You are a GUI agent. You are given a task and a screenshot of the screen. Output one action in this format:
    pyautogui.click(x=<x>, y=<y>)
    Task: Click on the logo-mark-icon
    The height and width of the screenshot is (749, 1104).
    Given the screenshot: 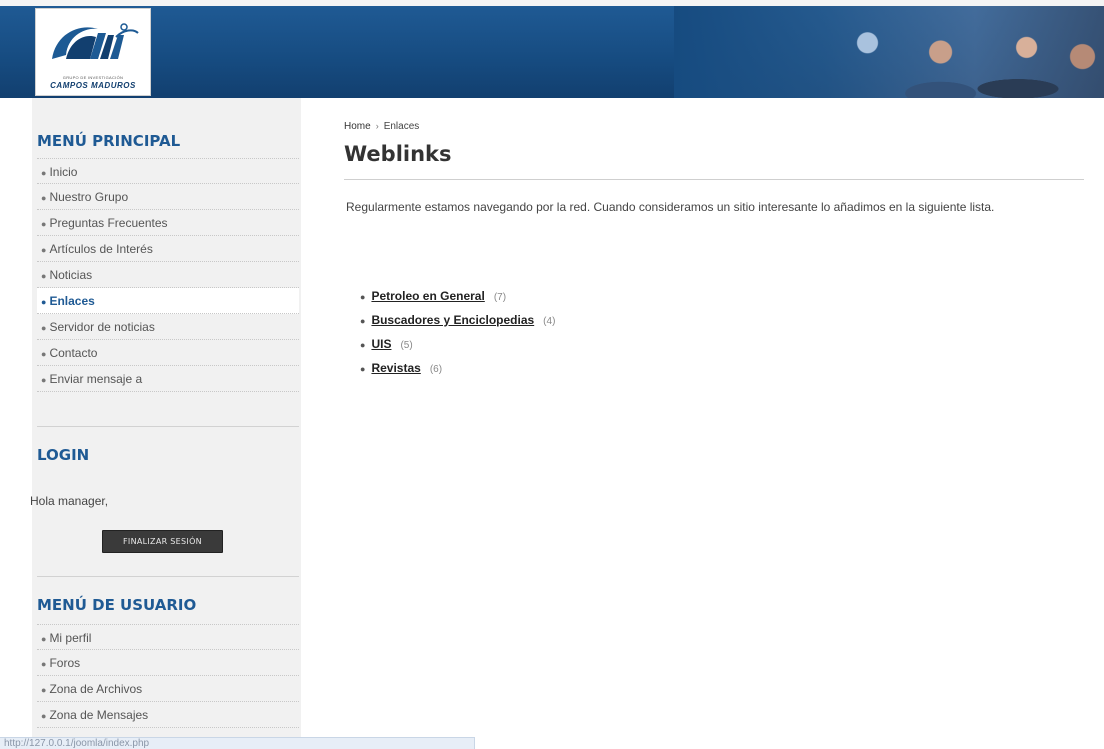 What is the action you would take?
    pyautogui.click(x=95, y=41)
    